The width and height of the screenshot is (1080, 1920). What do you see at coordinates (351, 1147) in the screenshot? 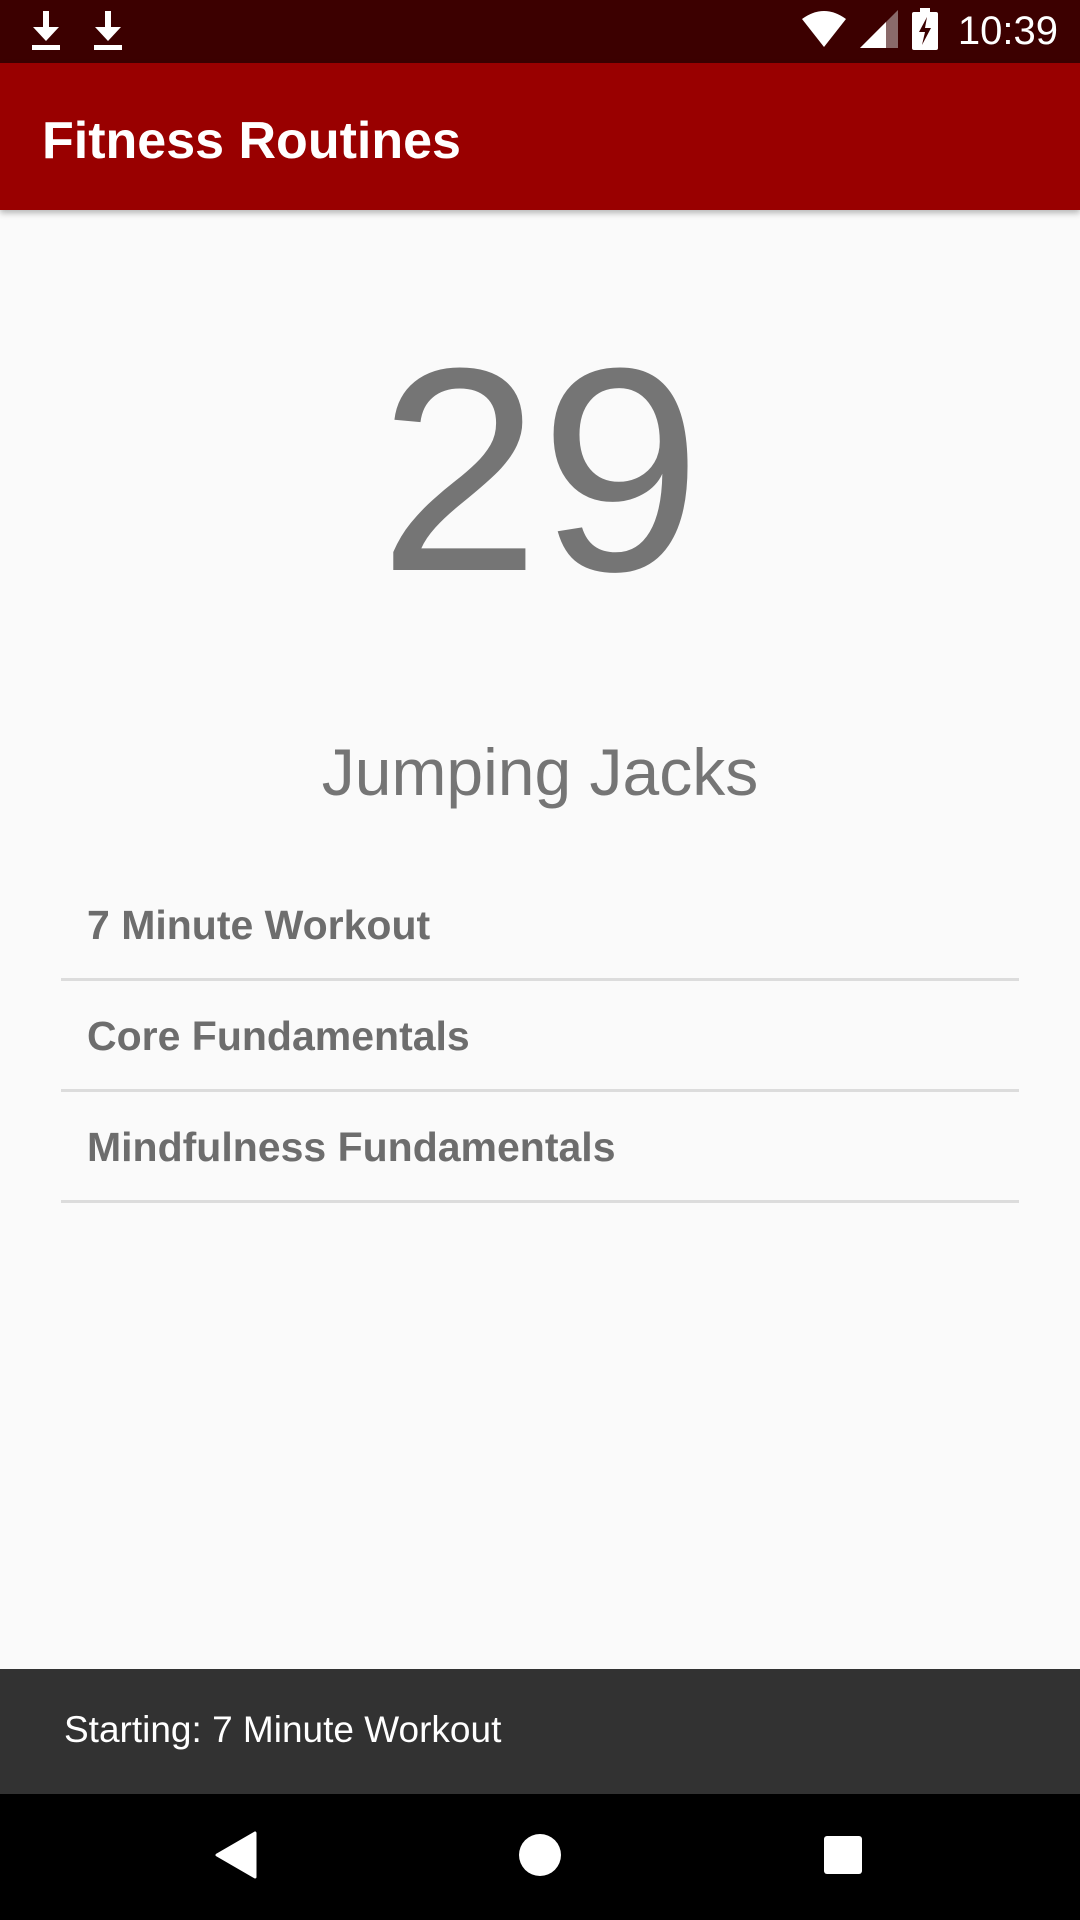
I see `routine-label: Mindfulness Fundamentals` at bounding box center [351, 1147].